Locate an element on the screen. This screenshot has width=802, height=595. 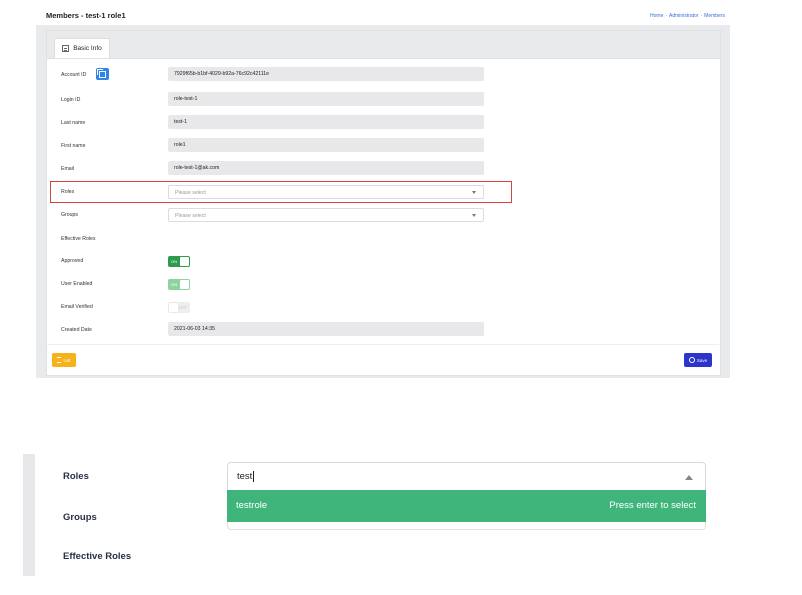
list-button: List is located at coordinates (64, 360).